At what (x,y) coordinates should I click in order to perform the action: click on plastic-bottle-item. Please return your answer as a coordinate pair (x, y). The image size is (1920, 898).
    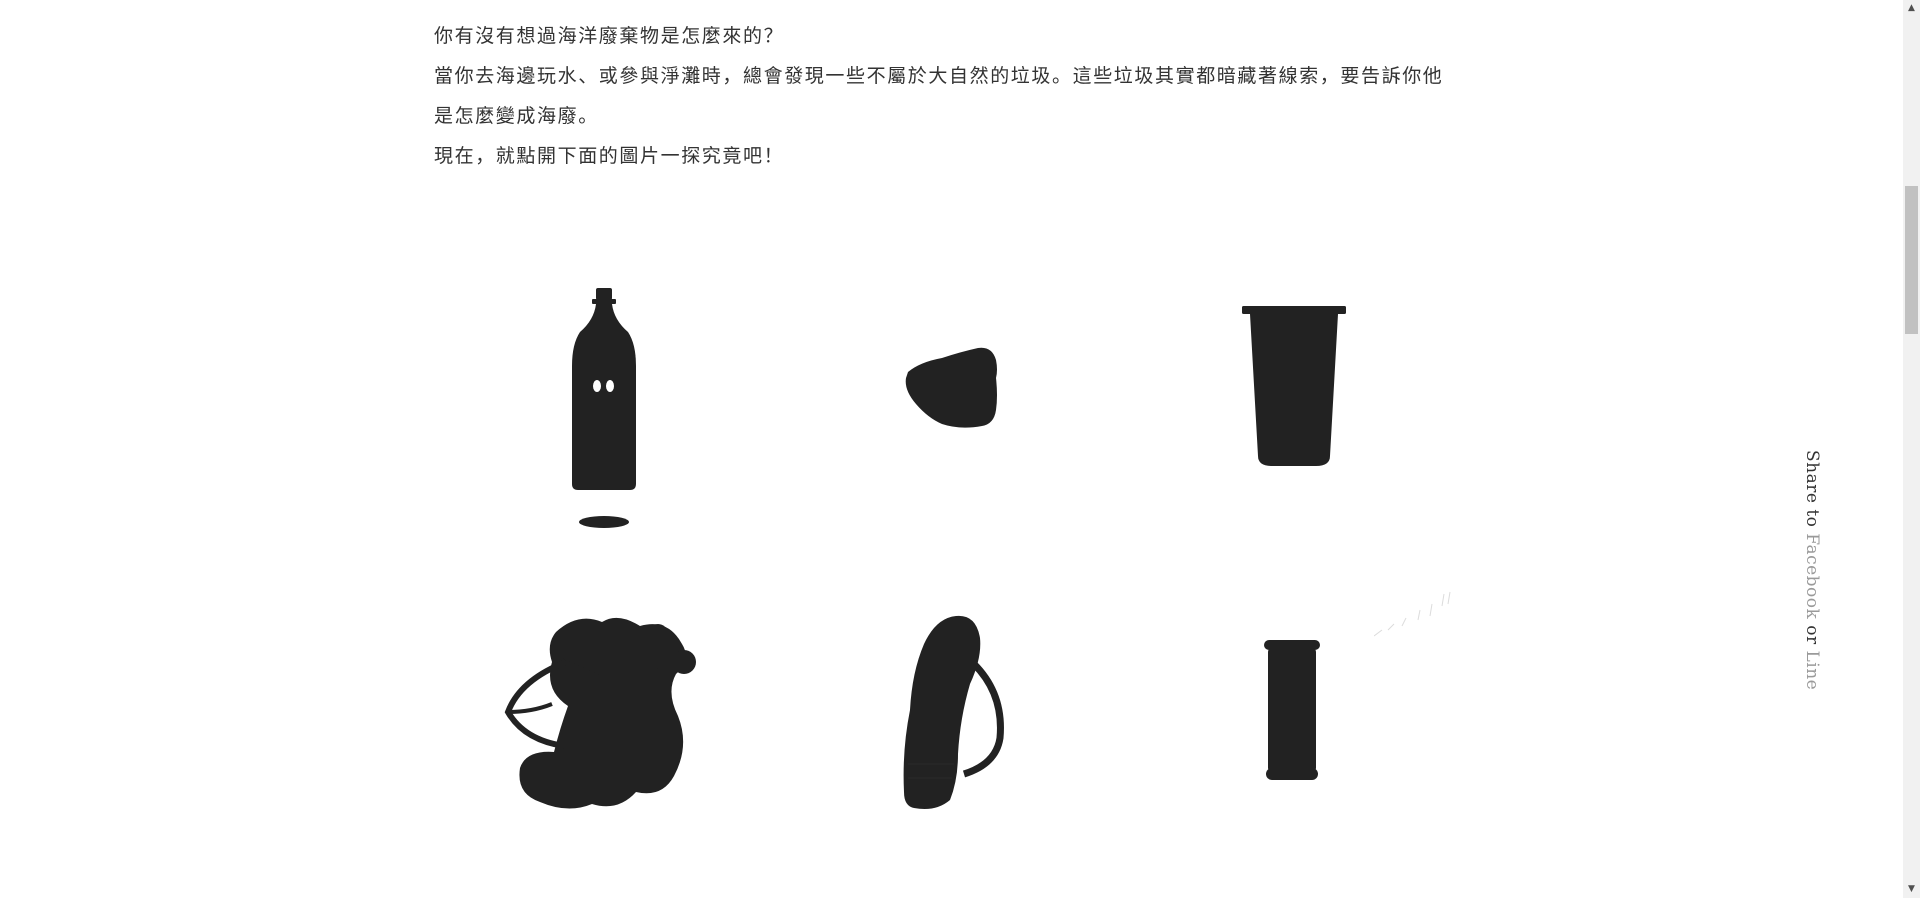
    Looking at the image, I should click on (607, 408).